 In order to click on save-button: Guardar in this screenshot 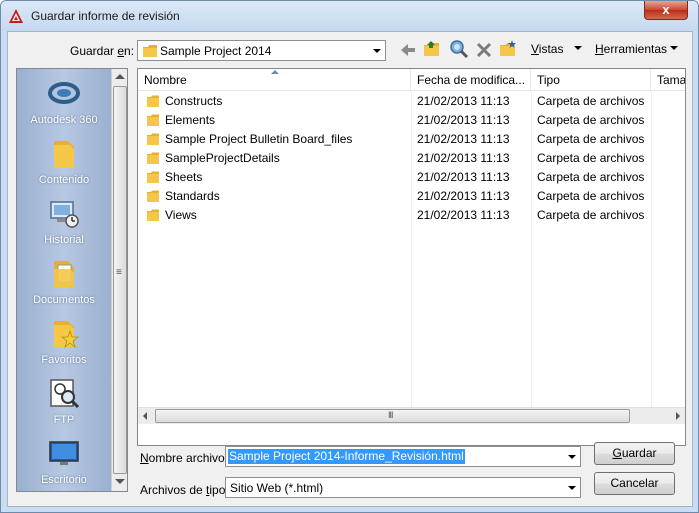, I will do `click(634, 453)`.